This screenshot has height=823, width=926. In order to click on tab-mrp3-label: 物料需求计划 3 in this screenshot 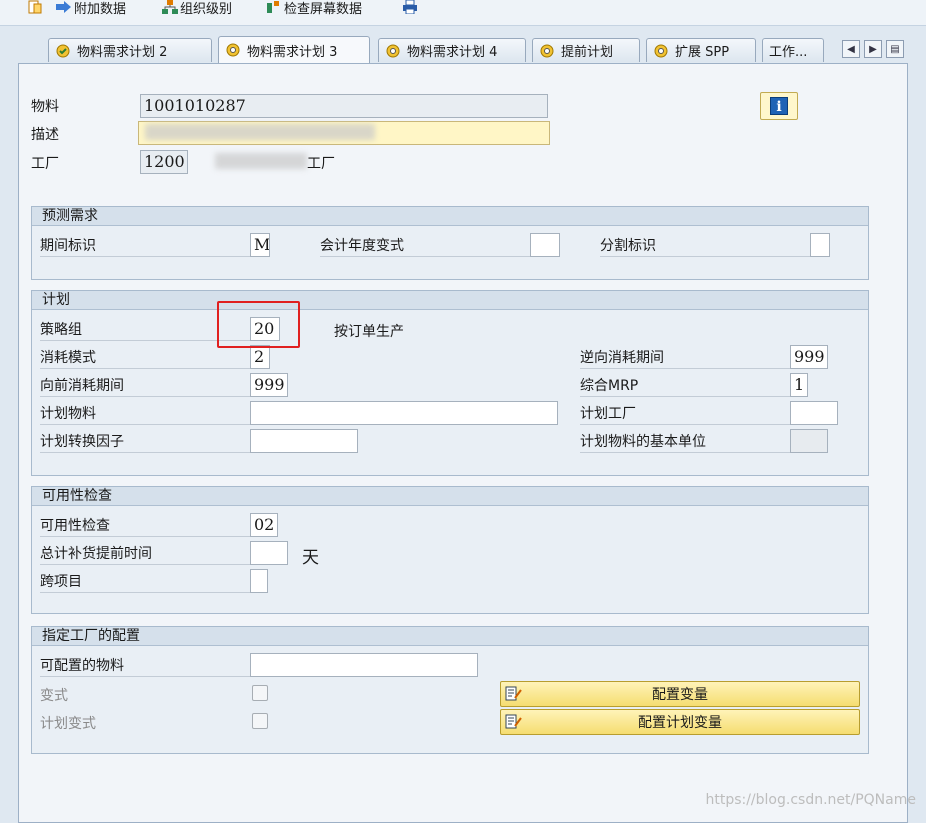, I will do `click(292, 52)`.